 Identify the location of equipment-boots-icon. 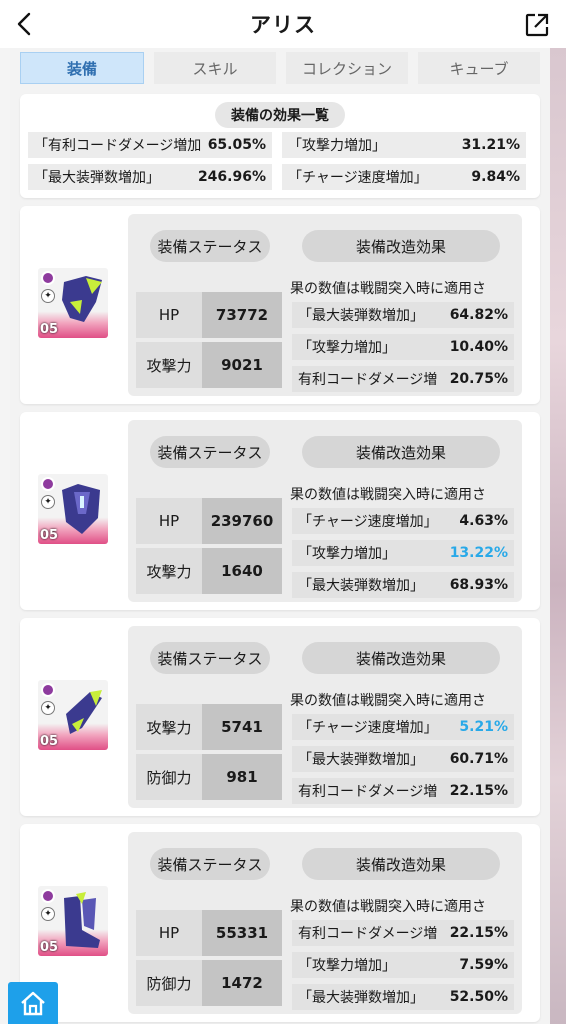
(82, 920).